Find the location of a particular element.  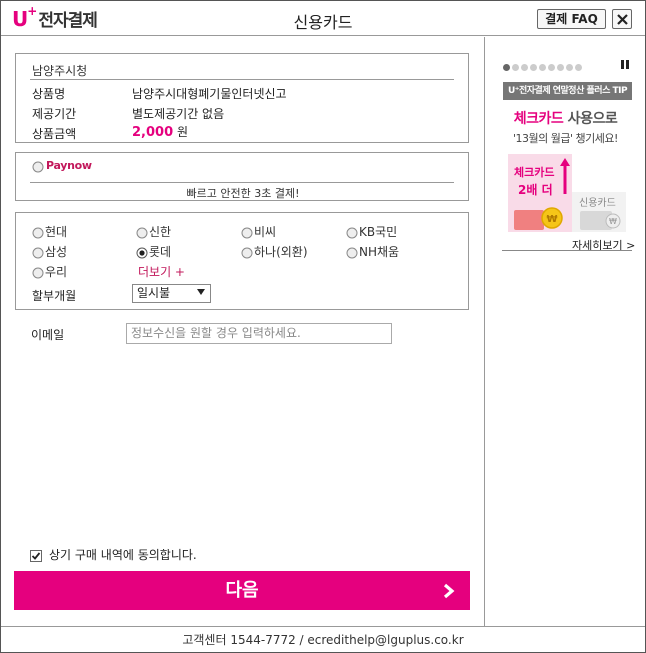

email-label: 이메일 is located at coordinates (48, 335).